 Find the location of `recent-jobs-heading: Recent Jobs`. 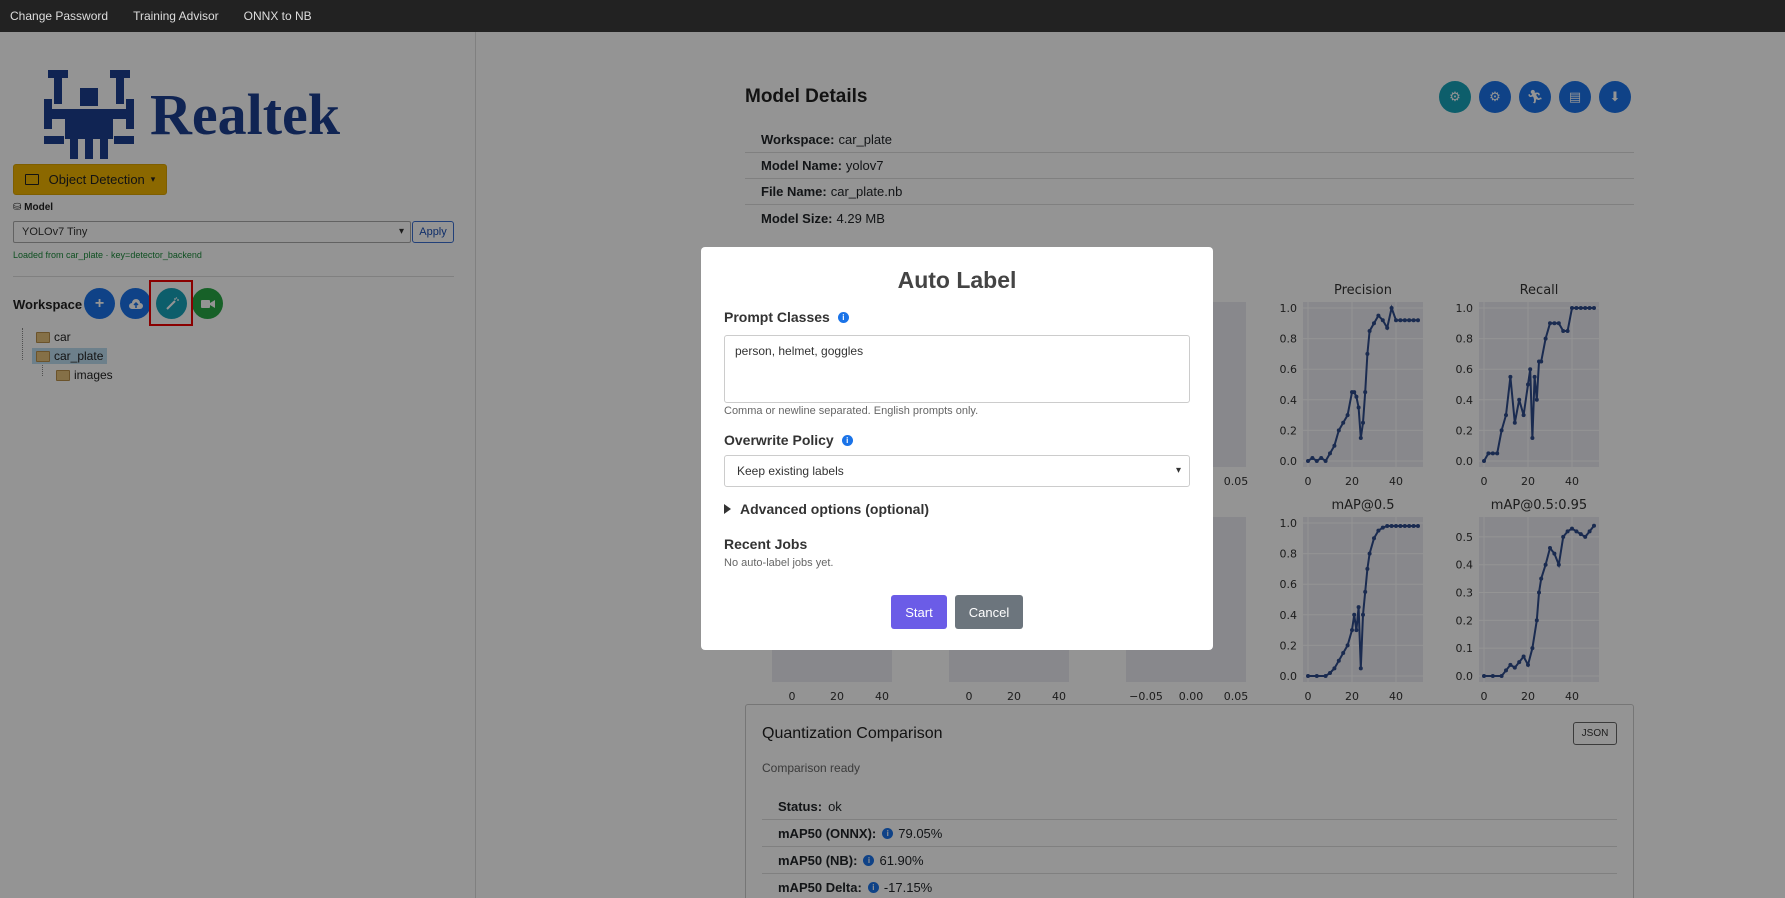

recent-jobs-heading: Recent Jobs is located at coordinates (766, 544).